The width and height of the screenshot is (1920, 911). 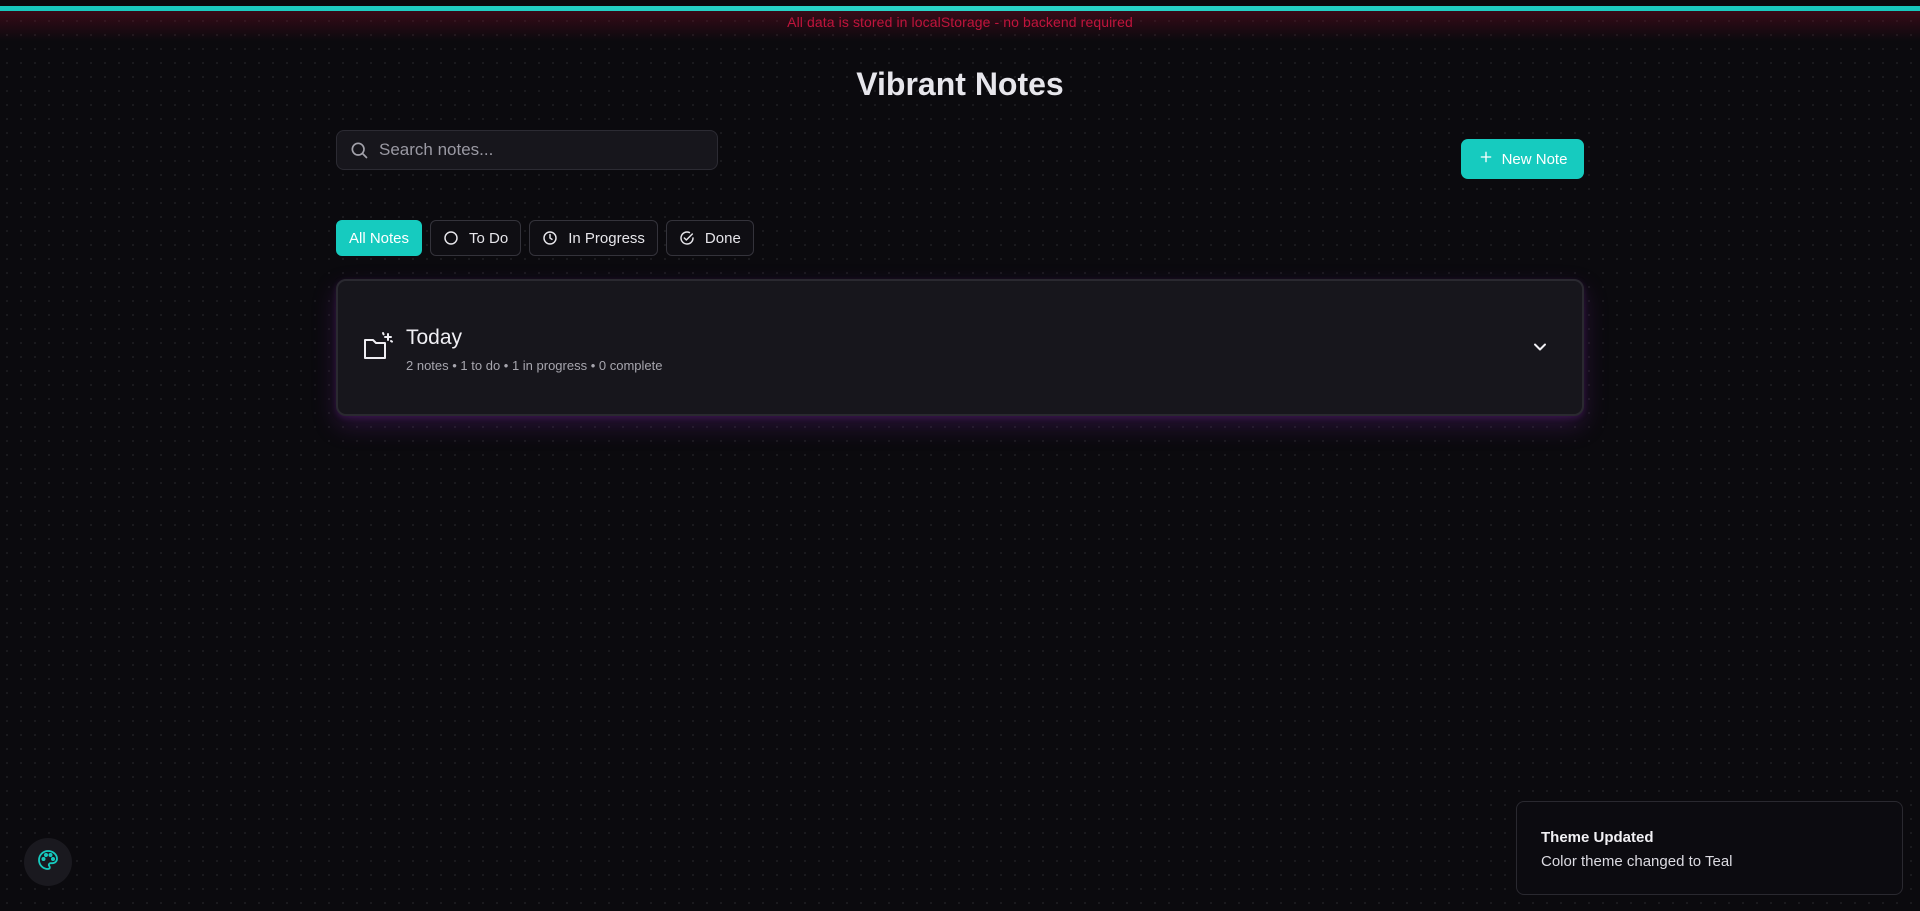 What do you see at coordinates (359, 150) in the screenshot?
I see `search-icon` at bounding box center [359, 150].